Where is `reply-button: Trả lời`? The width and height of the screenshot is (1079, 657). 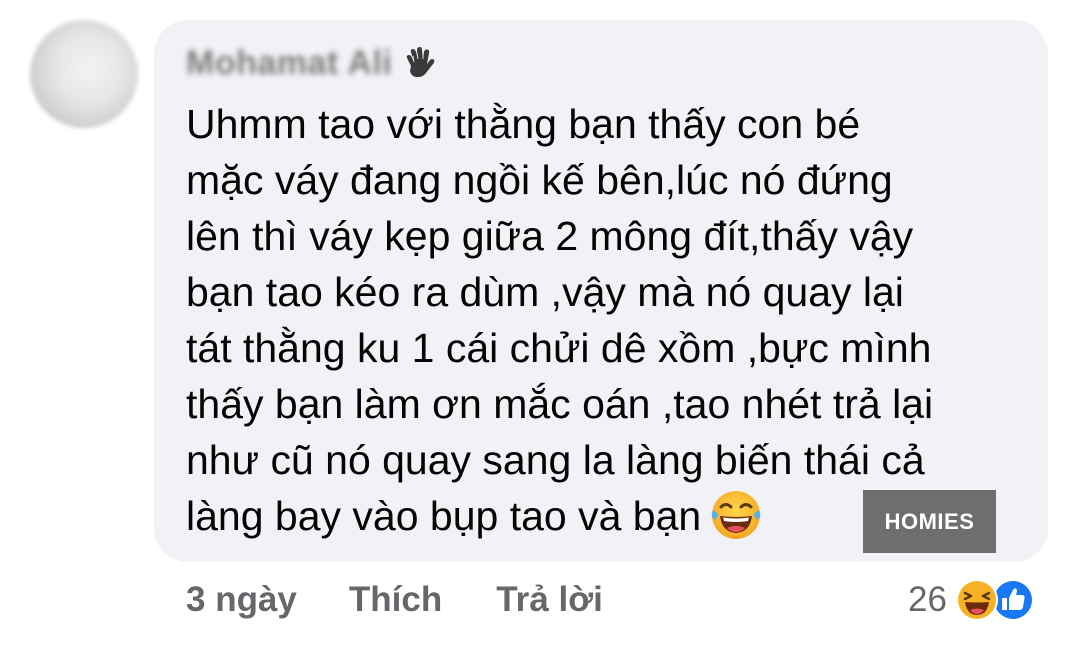
reply-button: Trả lời is located at coordinates (549, 600).